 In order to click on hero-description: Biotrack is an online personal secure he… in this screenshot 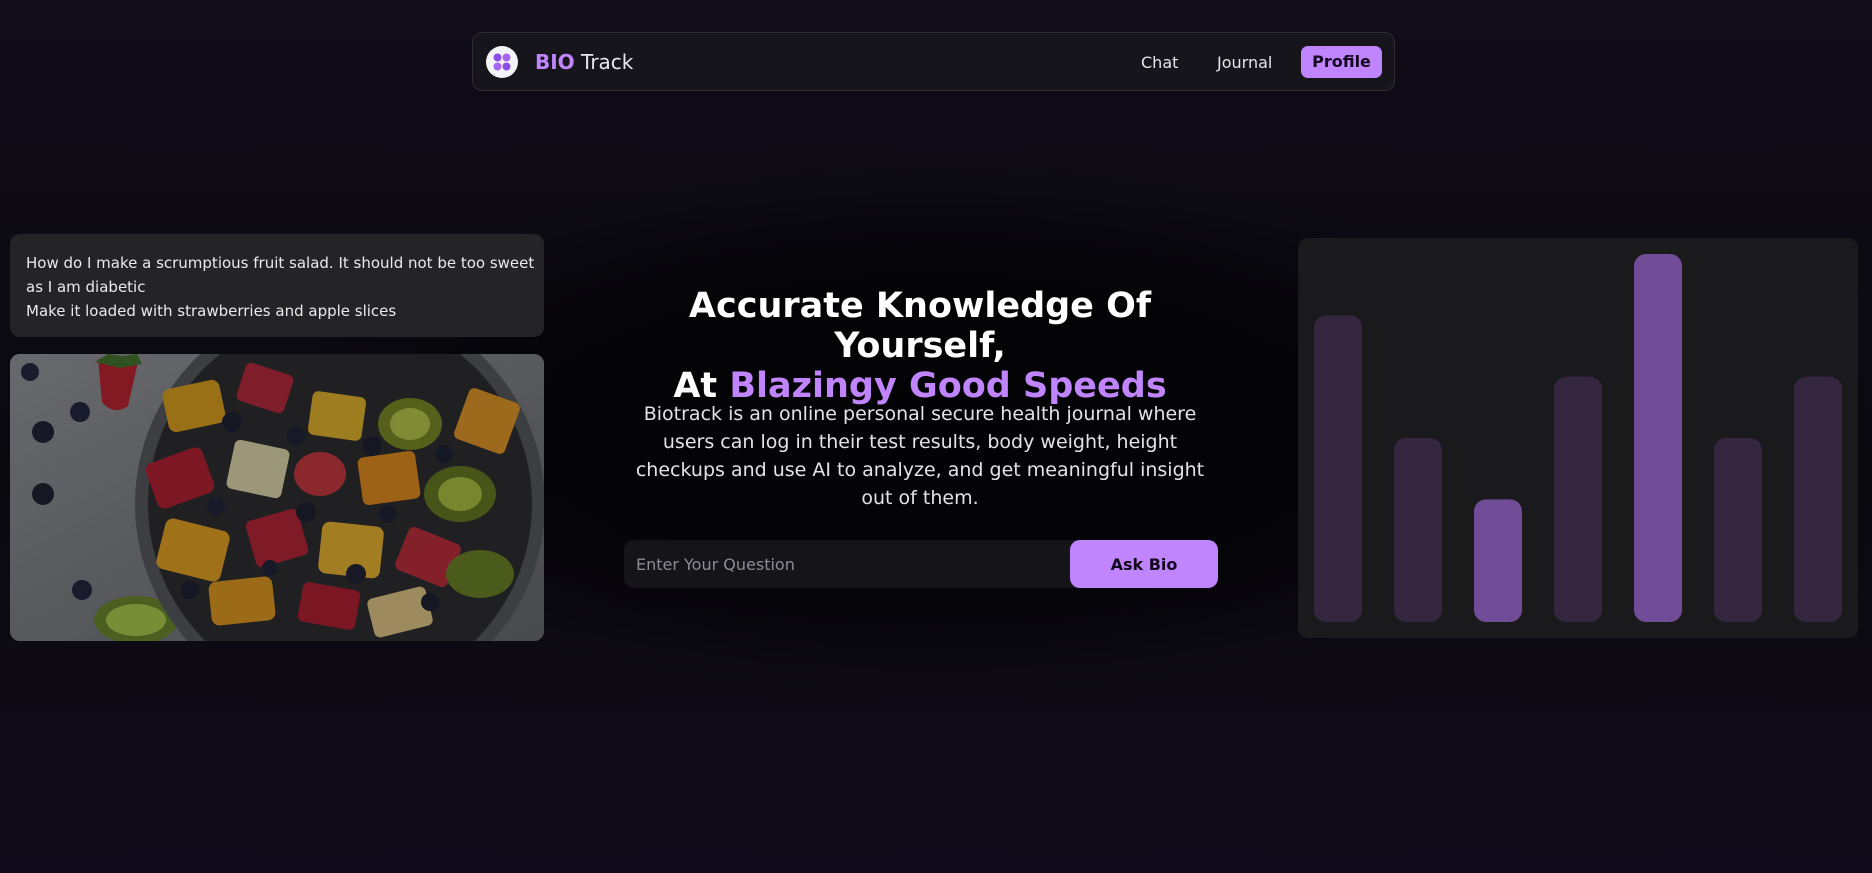, I will do `click(920, 456)`.